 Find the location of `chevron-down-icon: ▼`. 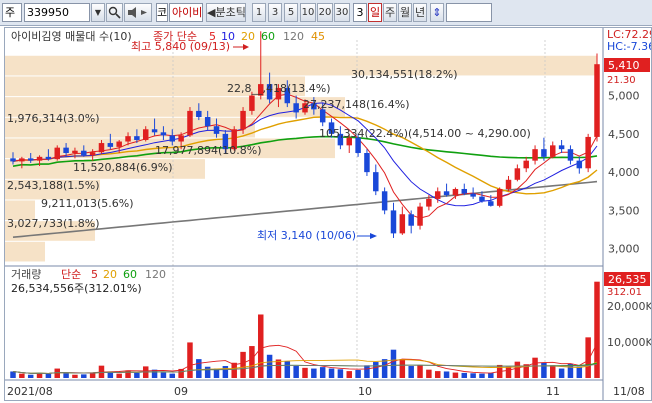

chevron-down-icon: ▼ is located at coordinates (98, 12).